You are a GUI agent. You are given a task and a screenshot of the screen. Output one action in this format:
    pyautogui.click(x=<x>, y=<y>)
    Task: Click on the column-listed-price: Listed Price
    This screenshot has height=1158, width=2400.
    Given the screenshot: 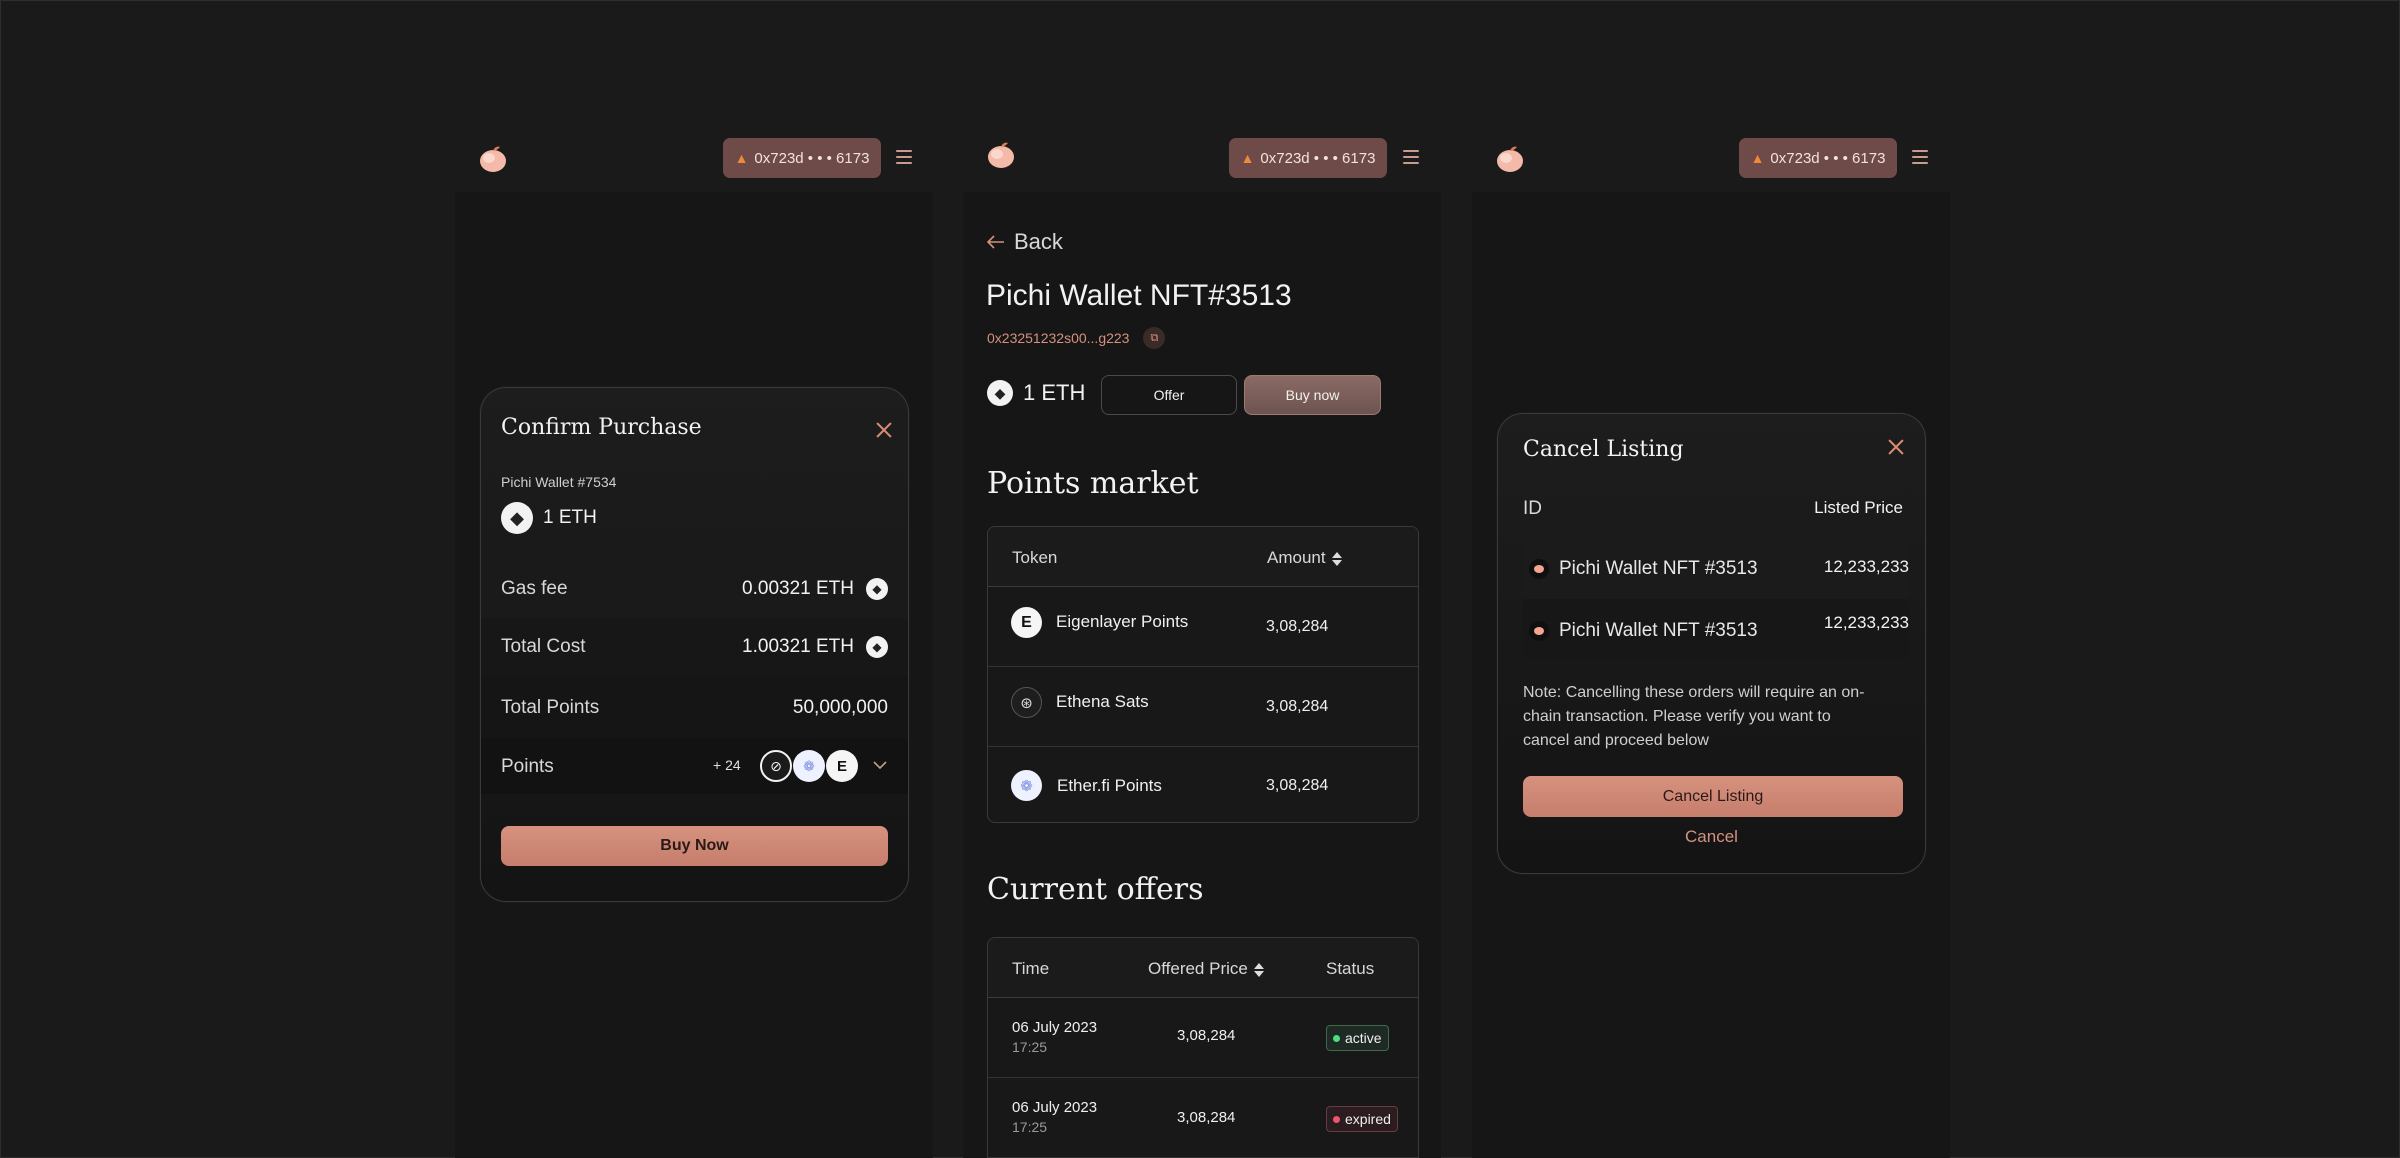 What is the action you would take?
    pyautogui.click(x=1858, y=507)
    